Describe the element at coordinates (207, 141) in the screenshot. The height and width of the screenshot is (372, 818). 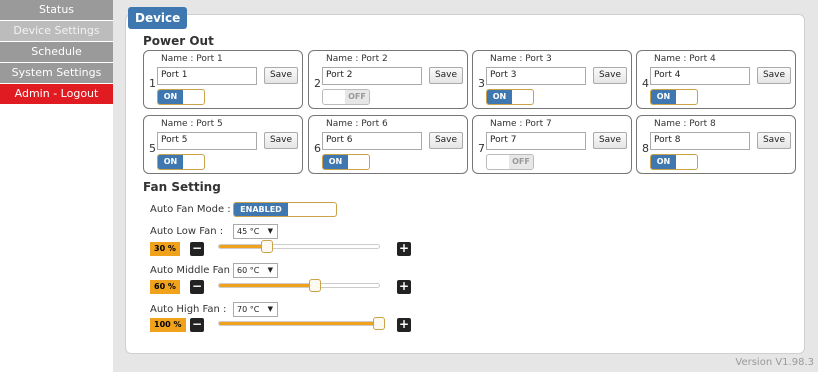
I see `port-name-input: Port 5` at that location.